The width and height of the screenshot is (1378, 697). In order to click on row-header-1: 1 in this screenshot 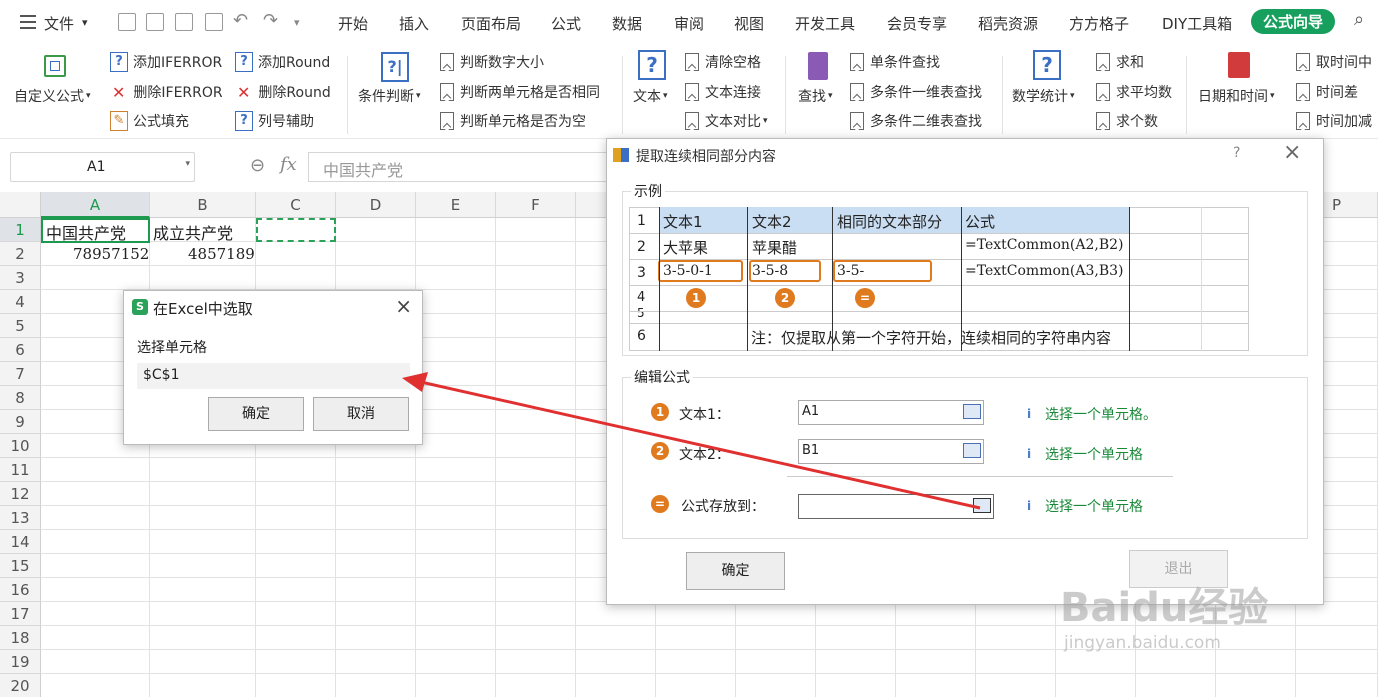, I will do `click(20, 230)`.